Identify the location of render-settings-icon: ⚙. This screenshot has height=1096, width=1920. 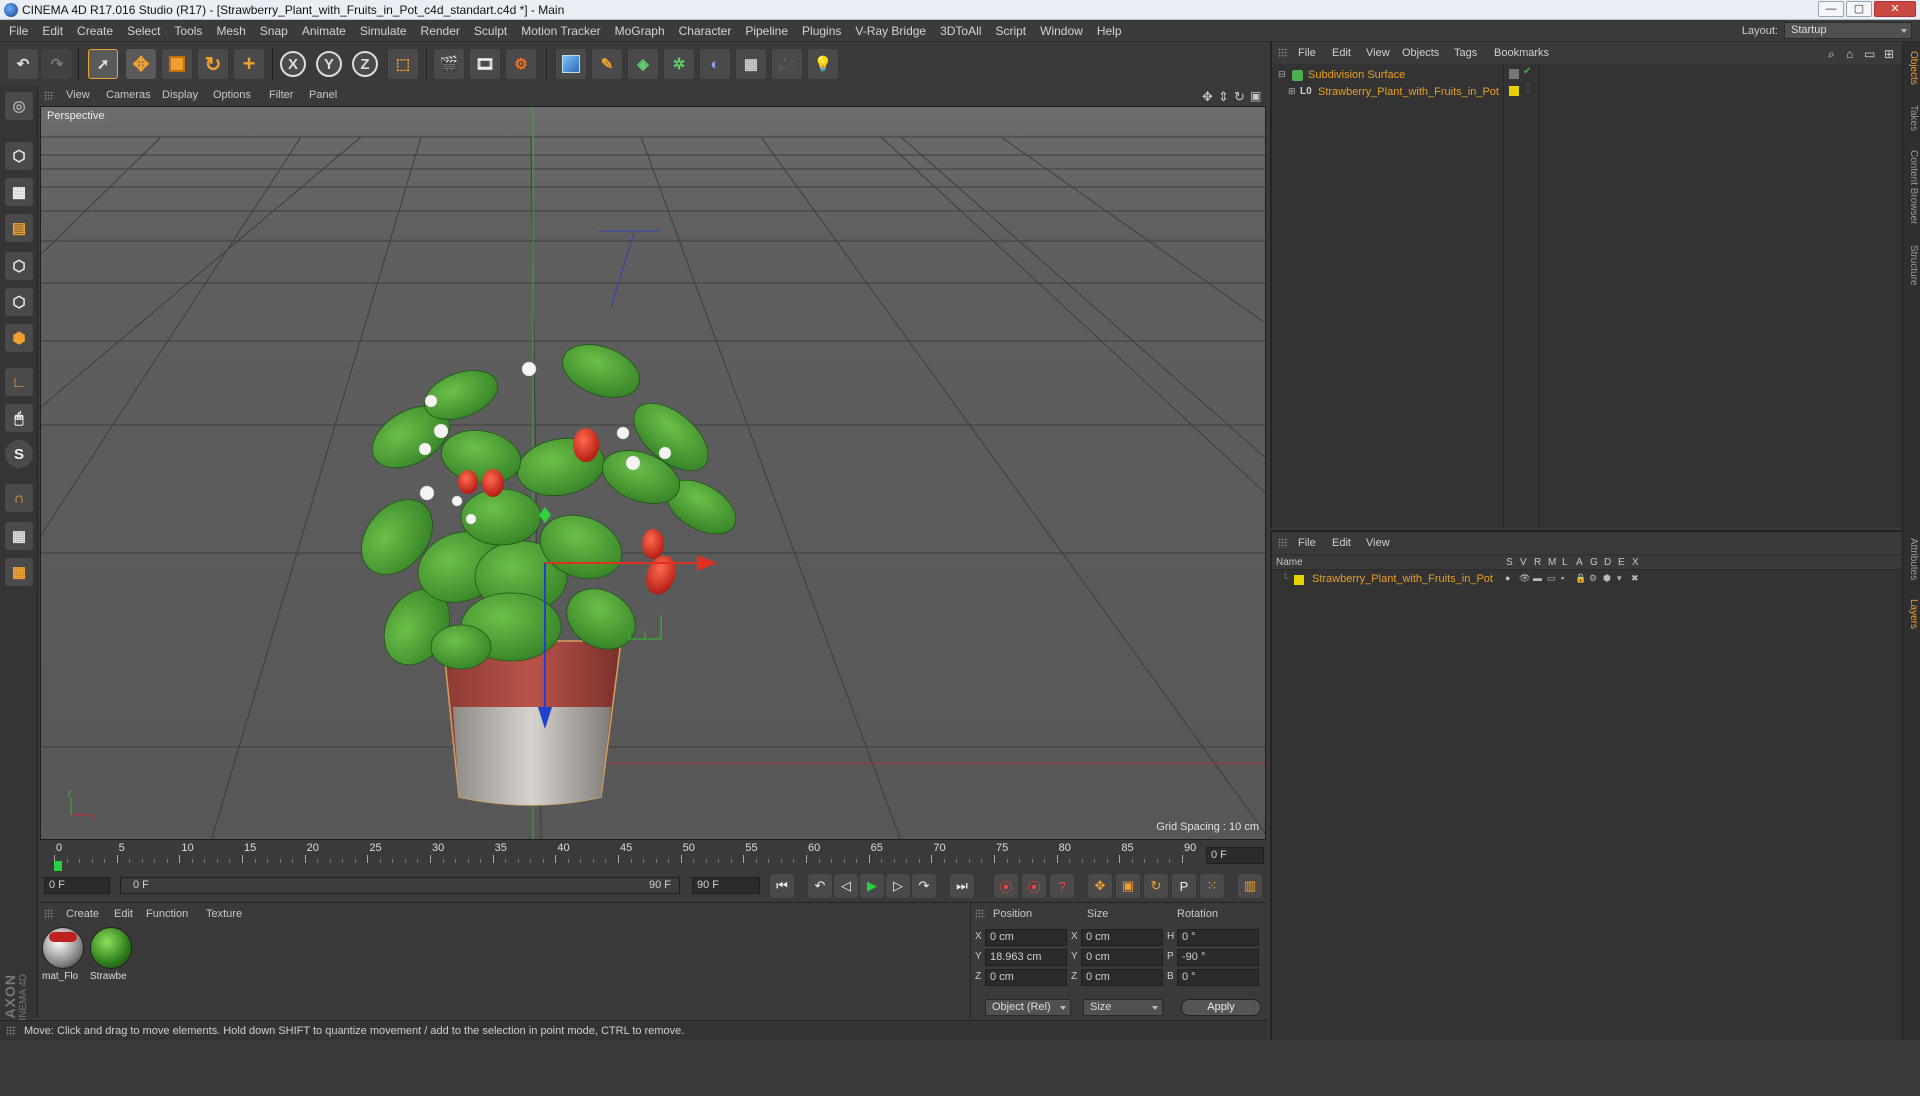
(521, 64).